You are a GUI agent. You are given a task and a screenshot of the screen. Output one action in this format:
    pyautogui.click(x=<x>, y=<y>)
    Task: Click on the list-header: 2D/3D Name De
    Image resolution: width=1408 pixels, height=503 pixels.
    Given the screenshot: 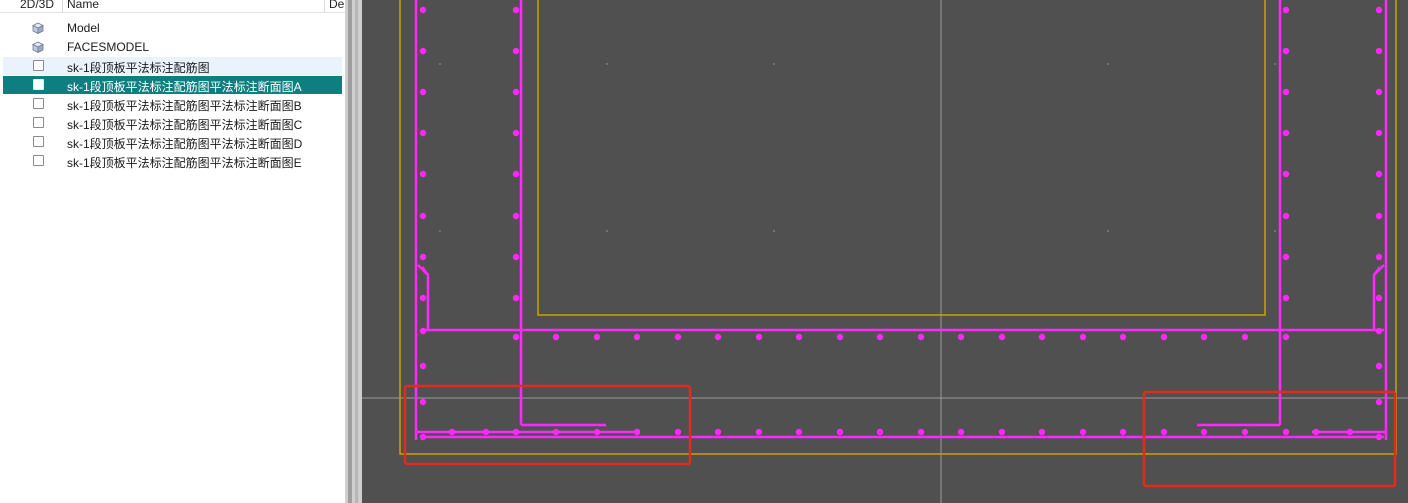 What is the action you would take?
    pyautogui.click(x=172, y=6)
    